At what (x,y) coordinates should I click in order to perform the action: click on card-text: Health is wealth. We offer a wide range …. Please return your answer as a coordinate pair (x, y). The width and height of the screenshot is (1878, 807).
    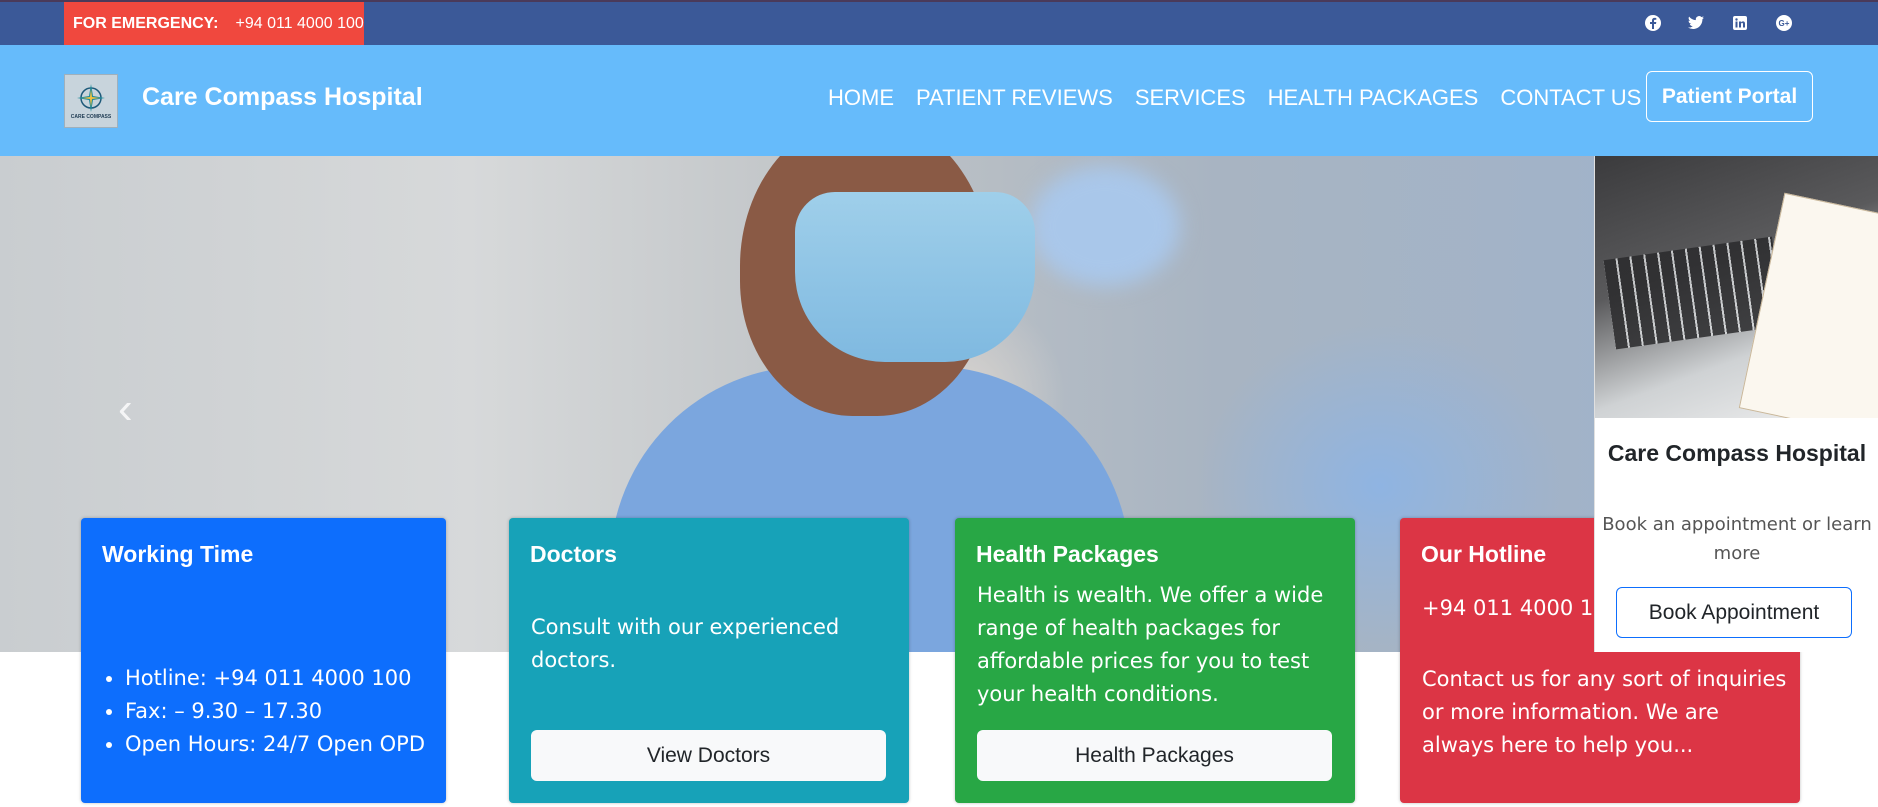
    Looking at the image, I should click on (1150, 644).